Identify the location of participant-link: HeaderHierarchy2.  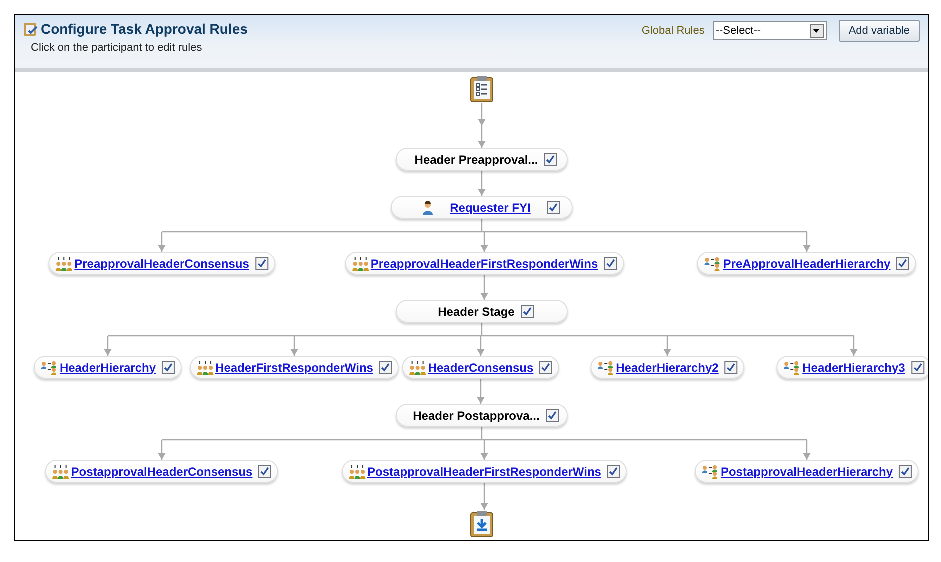
(667, 367).